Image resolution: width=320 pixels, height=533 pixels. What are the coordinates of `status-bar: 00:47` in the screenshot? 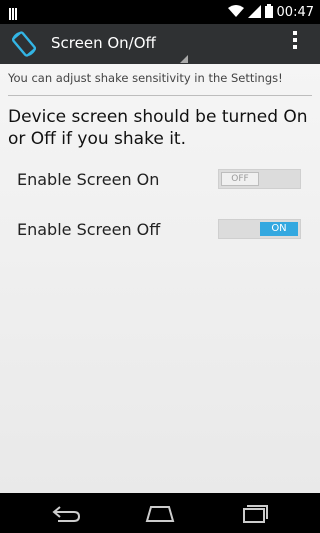 It's located at (160, 12).